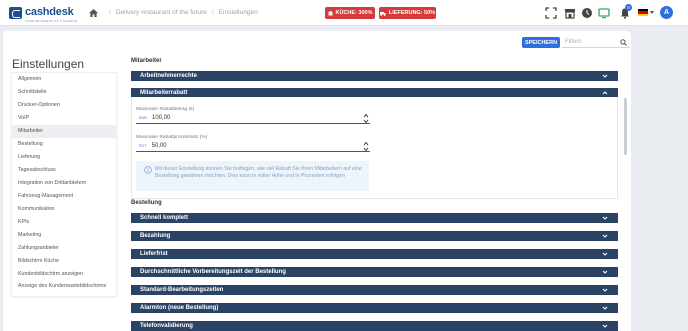 Image resolution: width=688 pixels, height=331 pixels. I want to click on breadcrumb-restaurant: Delivery restaurant of the future, so click(161, 12).